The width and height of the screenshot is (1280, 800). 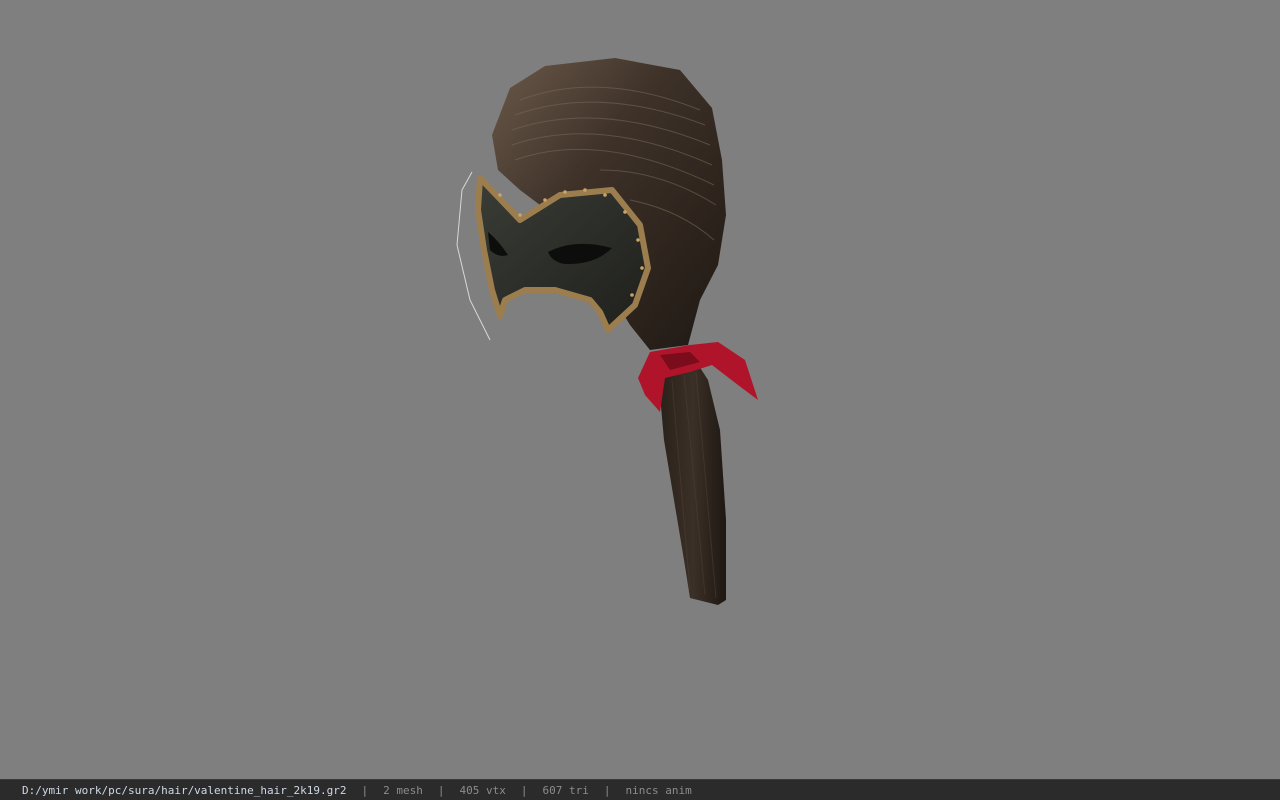 What do you see at coordinates (403, 790) in the screenshot?
I see `mesh-count: 2 mesh` at bounding box center [403, 790].